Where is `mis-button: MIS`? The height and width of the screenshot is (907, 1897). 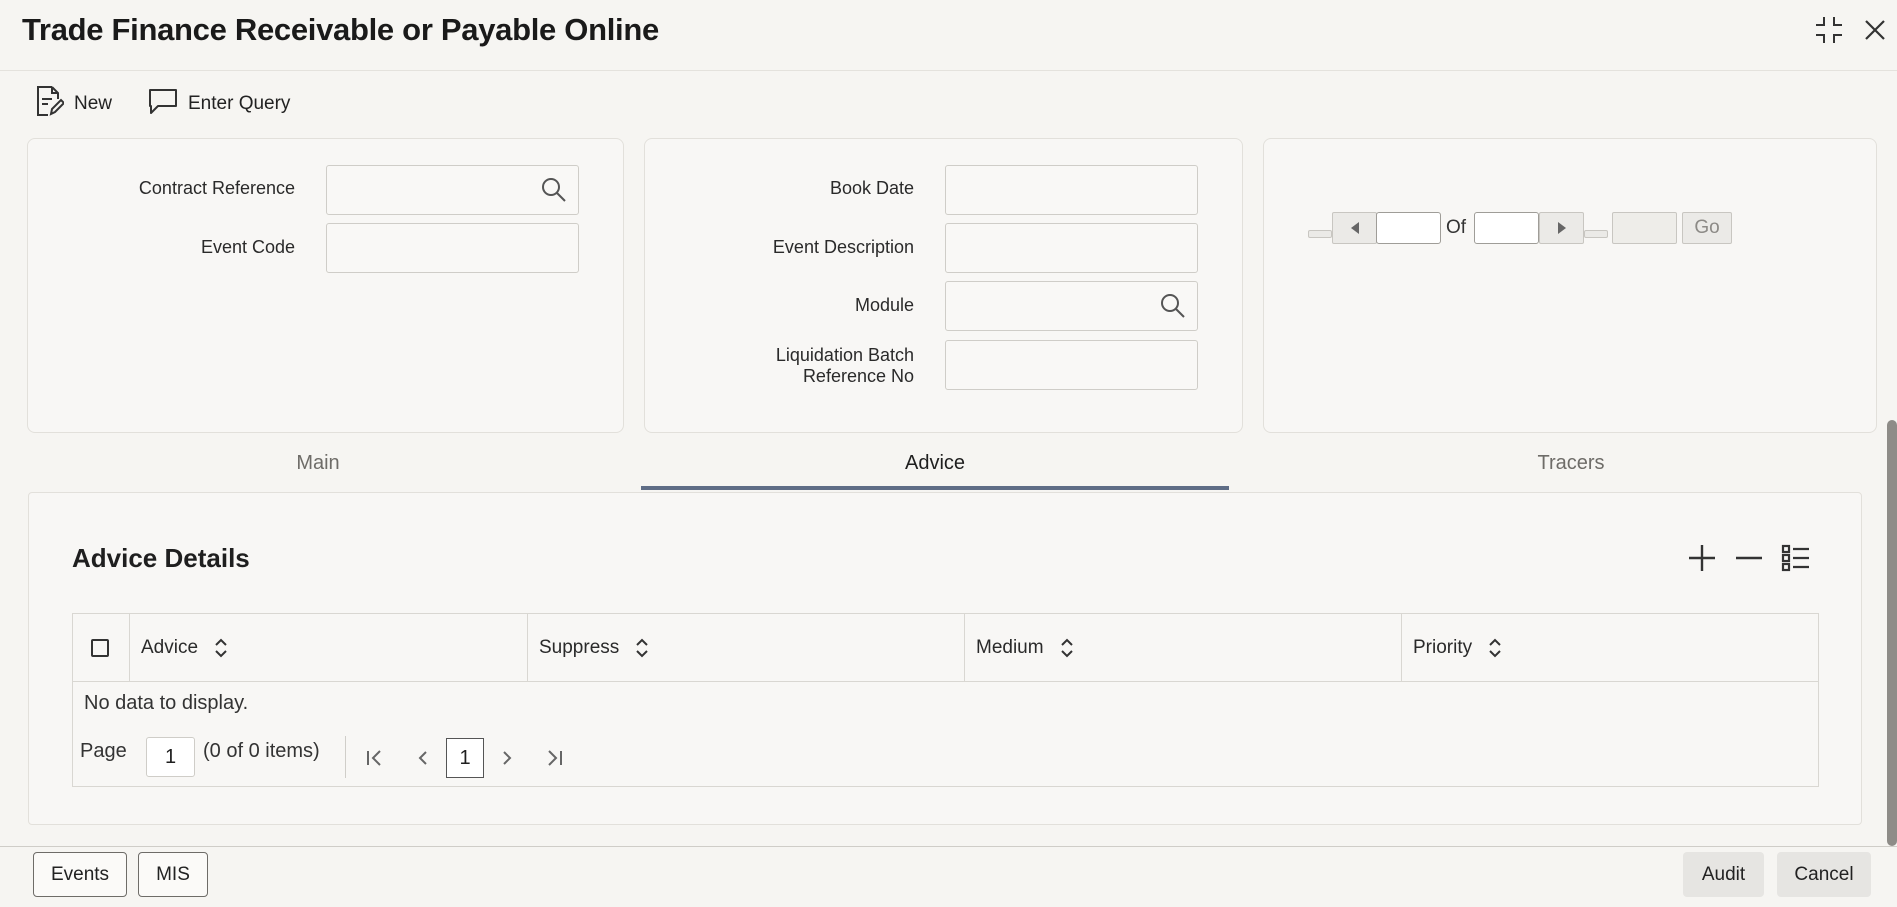
mis-button: MIS is located at coordinates (173, 874).